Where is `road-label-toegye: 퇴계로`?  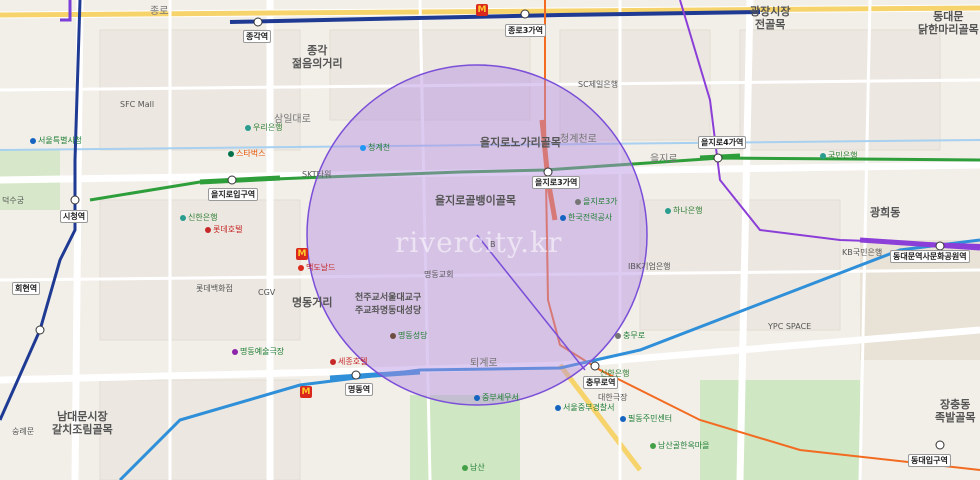
road-label-toegye: 퇴계로 is located at coordinates (484, 363).